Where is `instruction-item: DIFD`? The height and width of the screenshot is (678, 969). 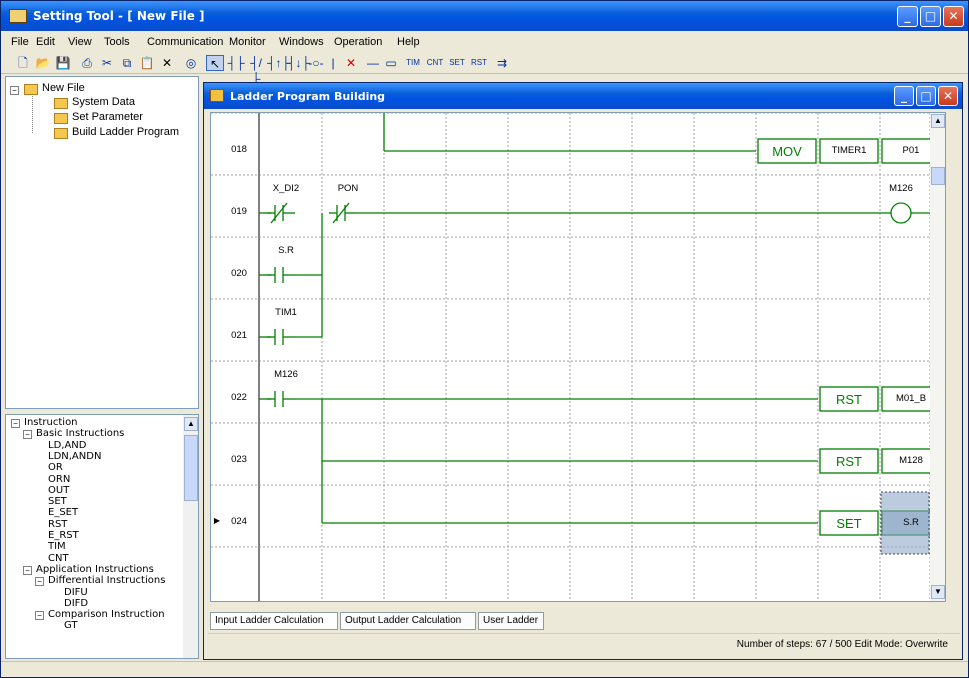 instruction-item: DIFD is located at coordinates (76, 603).